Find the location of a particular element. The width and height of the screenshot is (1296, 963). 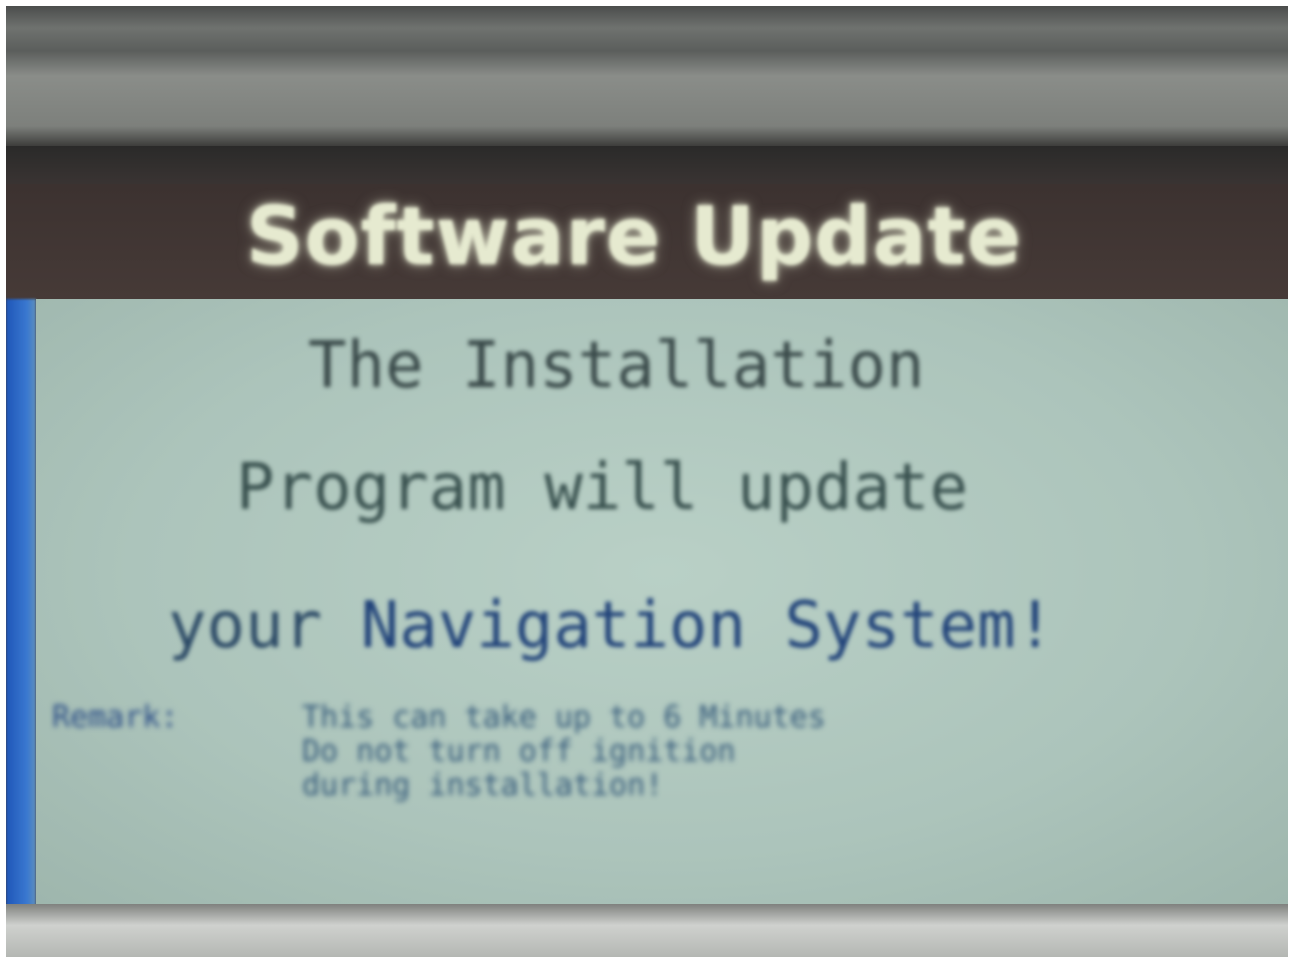

title-bar: Software Update is located at coordinates (647, 241).